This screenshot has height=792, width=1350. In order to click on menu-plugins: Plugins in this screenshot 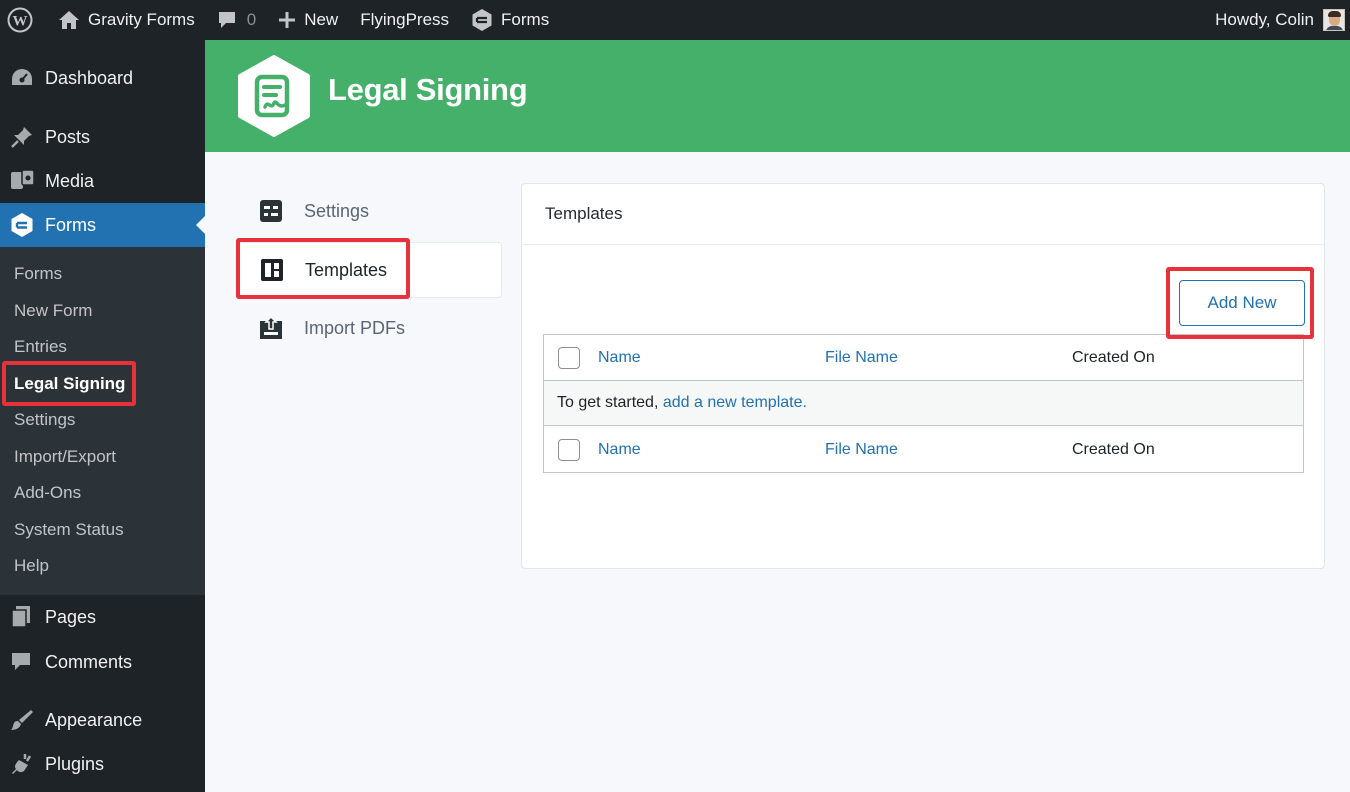, I will do `click(102, 764)`.